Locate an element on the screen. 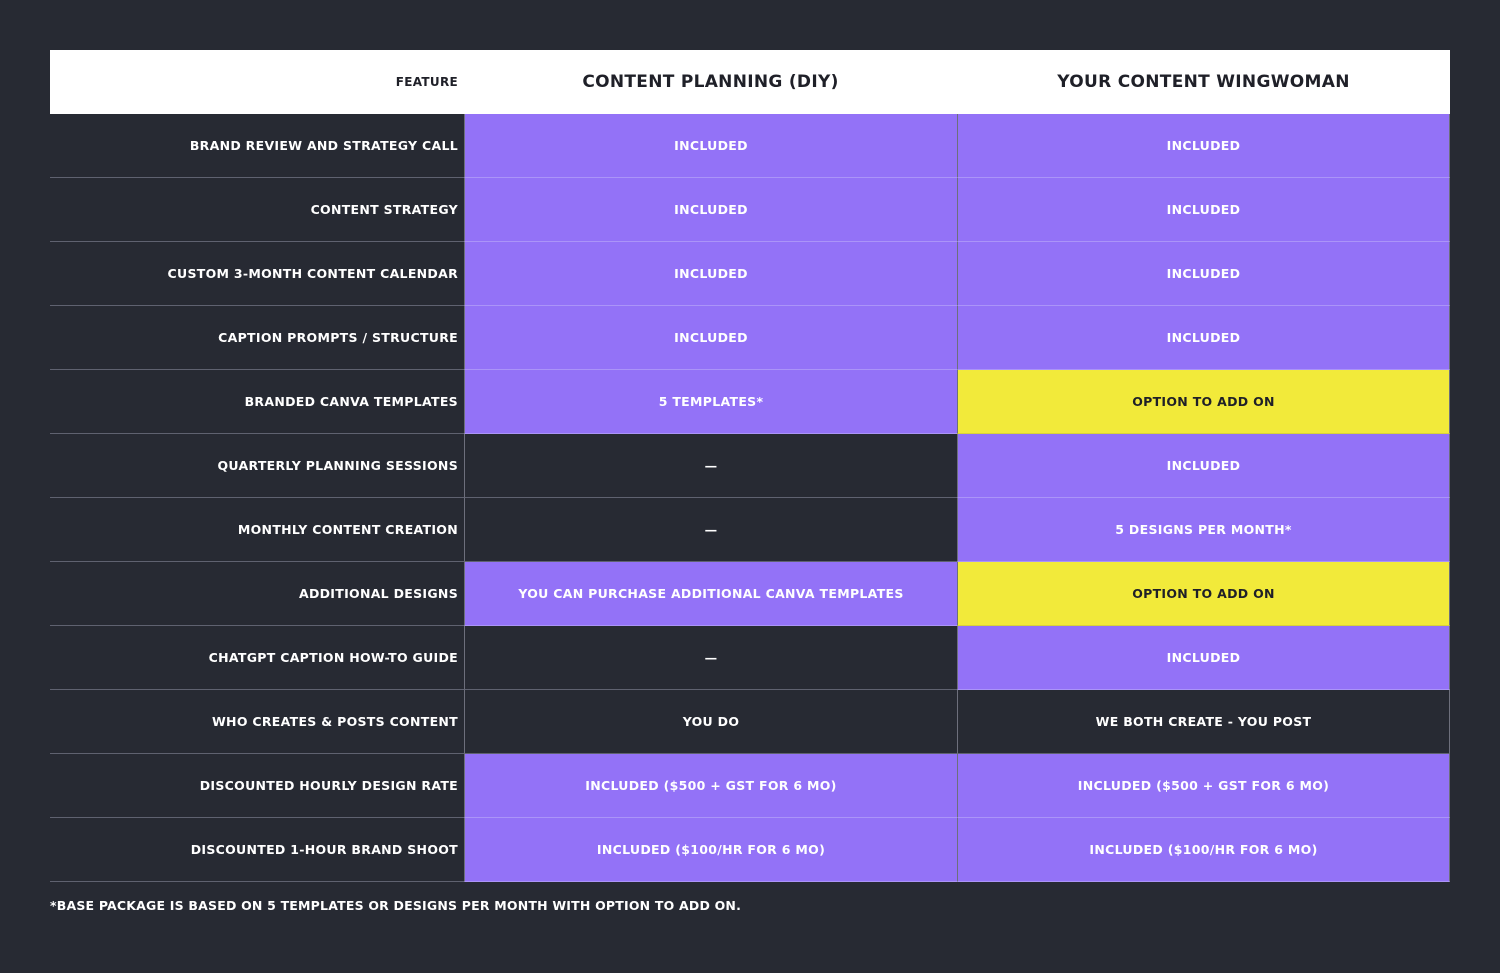  header-content-wingwoman: YOUR CONTENT WINGWOMAN is located at coordinates (1203, 82).